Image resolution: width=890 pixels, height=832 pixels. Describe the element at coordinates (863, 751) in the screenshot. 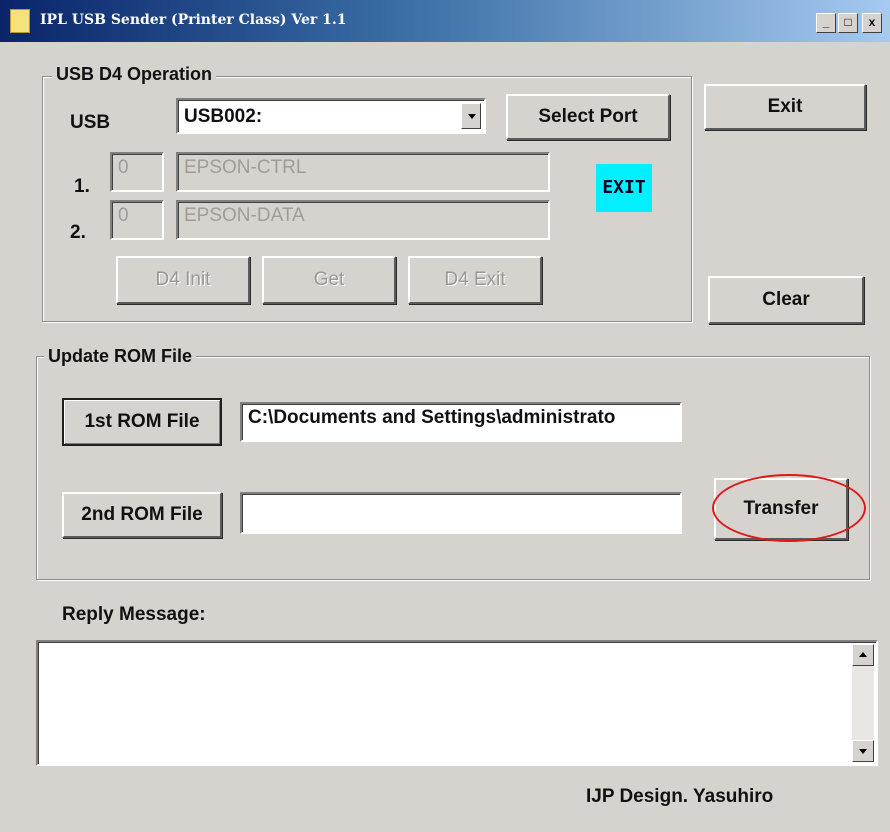

I see `scroll-down-icon` at that location.